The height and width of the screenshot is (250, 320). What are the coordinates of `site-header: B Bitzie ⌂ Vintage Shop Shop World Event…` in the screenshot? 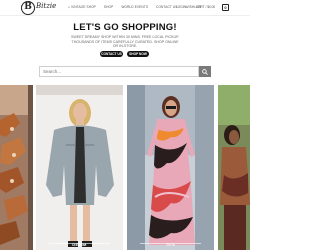 It's located at (125, 8).